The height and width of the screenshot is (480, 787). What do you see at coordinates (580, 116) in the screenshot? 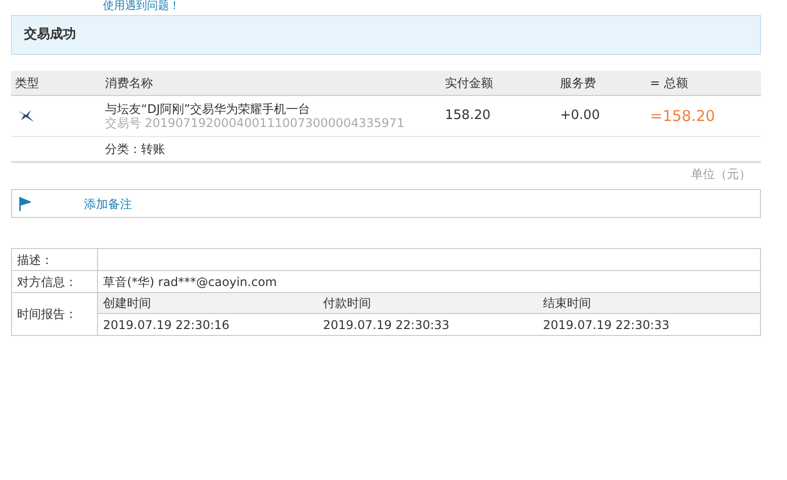
I see `service-fee: +0.00` at bounding box center [580, 116].